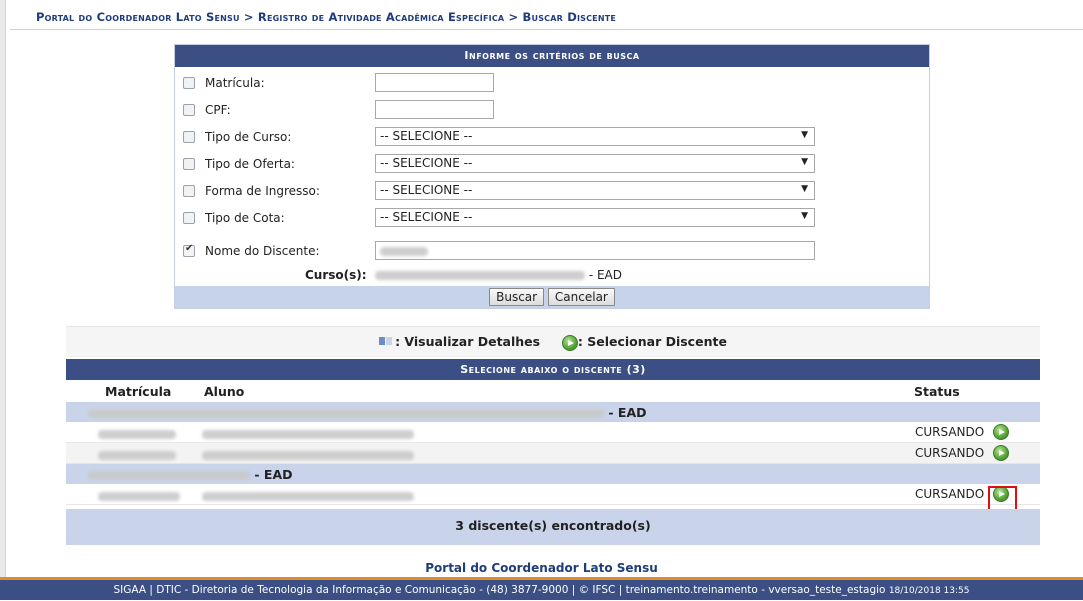  I want to click on forma-ingresso-value: -- SELECIONE --, so click(426, 190).